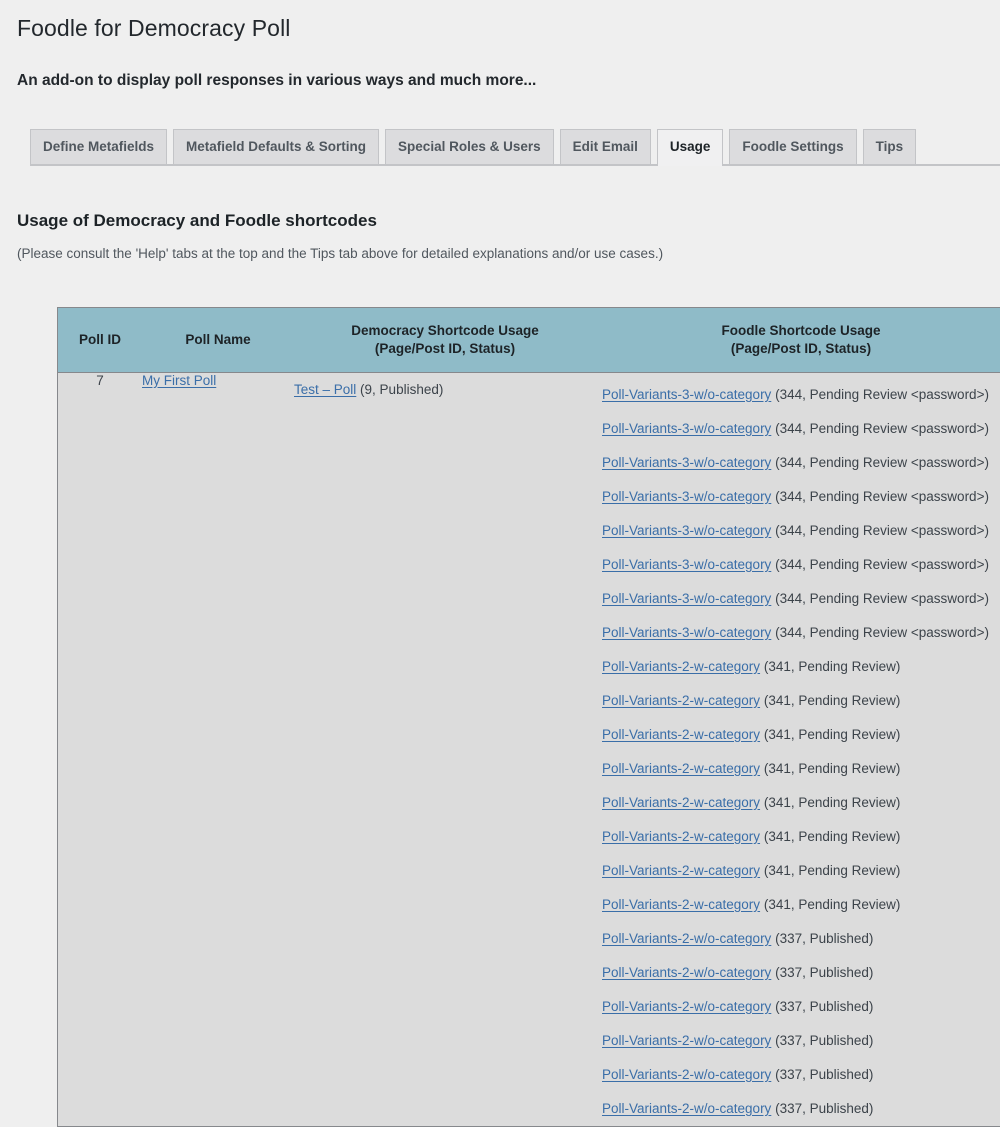 Image resolution: width=1000 pixels, height=1127 pixels. What do you see at coordinates (801, 348) in the screenshot?
I see `column-header-foodle-line2: (Page/Post ID, Status)` at bounding box center [801, 348].